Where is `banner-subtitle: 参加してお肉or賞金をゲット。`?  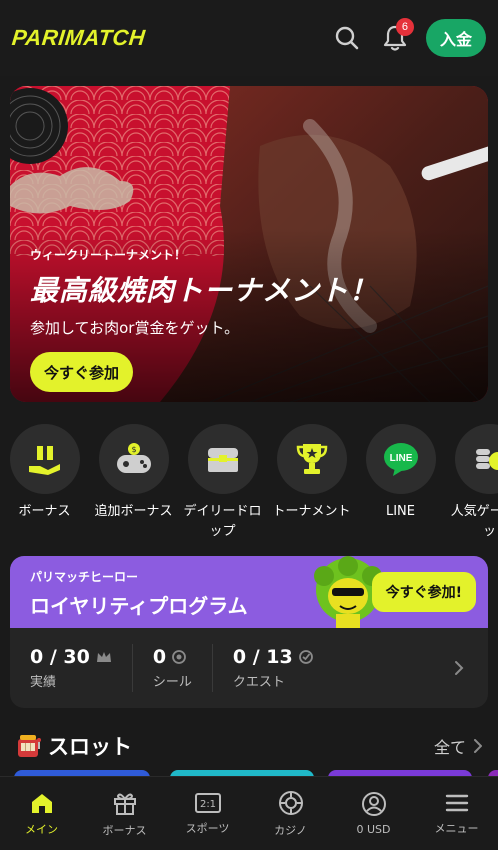 banner-subtitle: 参加してお肉or賞金をゲット。 is located at coordinates (135, 328).